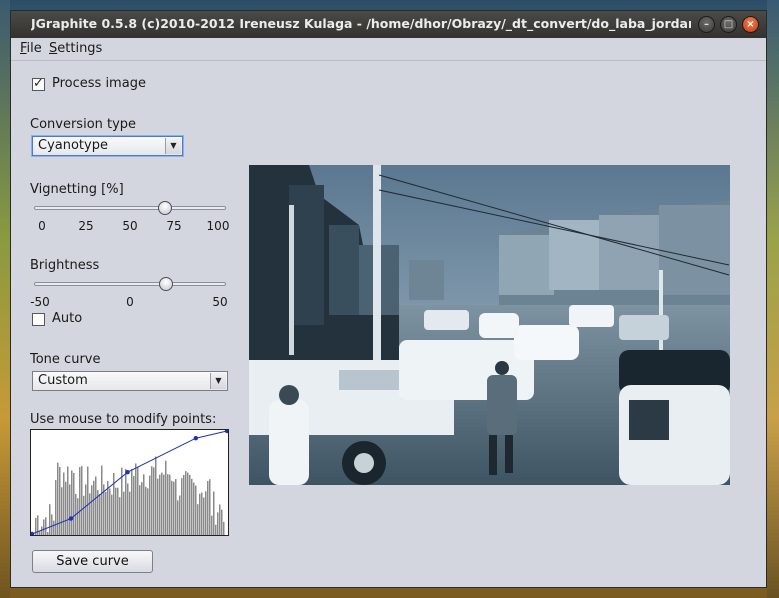 Image resolution: width=779 pixels, height=598 pixels. I want to click on conversion-type-select: Cyanotype ▼, so click(107, 146).